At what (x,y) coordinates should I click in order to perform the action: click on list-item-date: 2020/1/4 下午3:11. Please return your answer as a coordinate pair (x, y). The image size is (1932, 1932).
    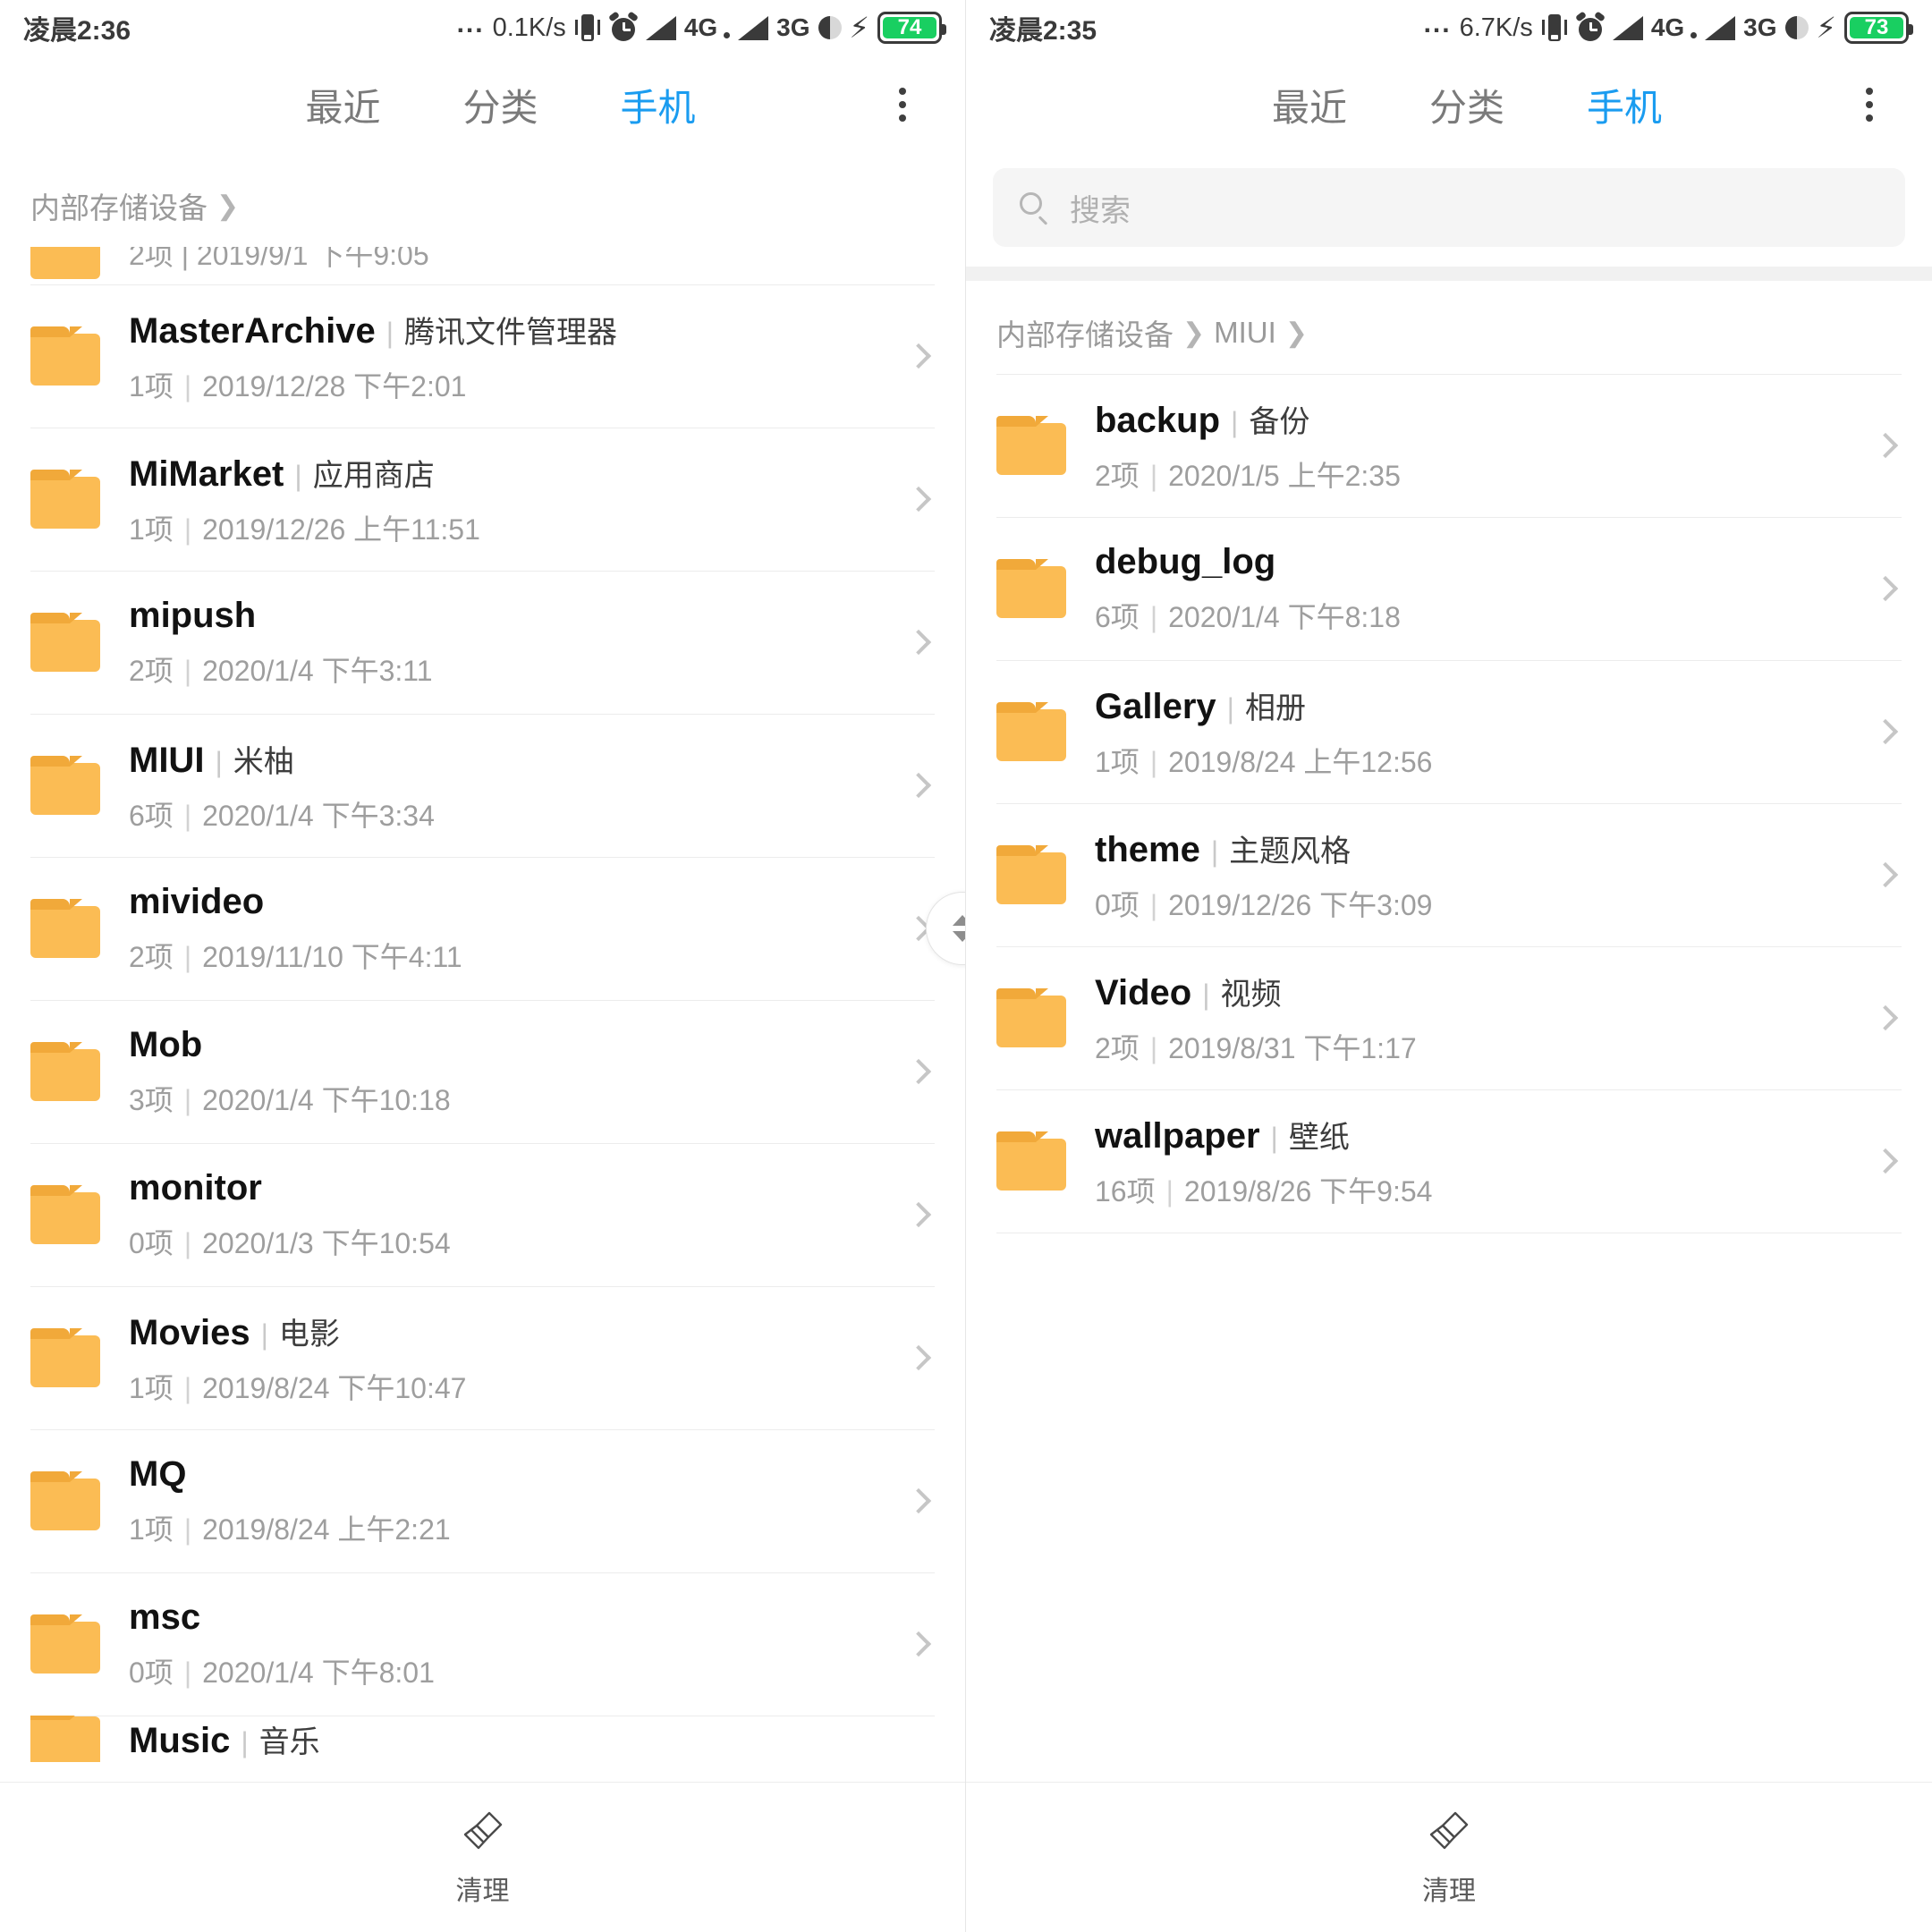
    Looking at the image, I should click on (317, 670).